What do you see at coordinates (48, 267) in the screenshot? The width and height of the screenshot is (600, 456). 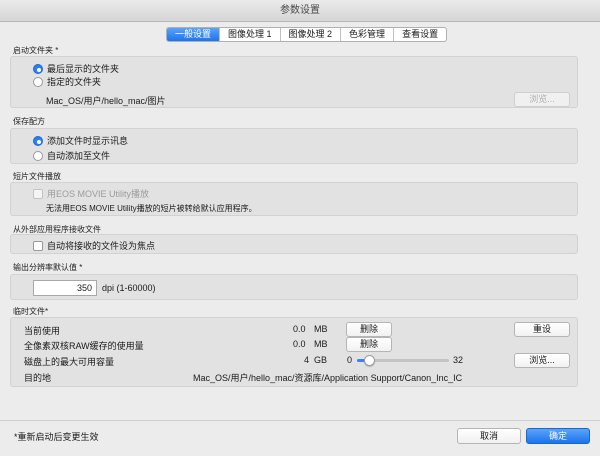 I see `output-resolution-title: 输出分辨率默认值 *` at bounding box center [48, 267].